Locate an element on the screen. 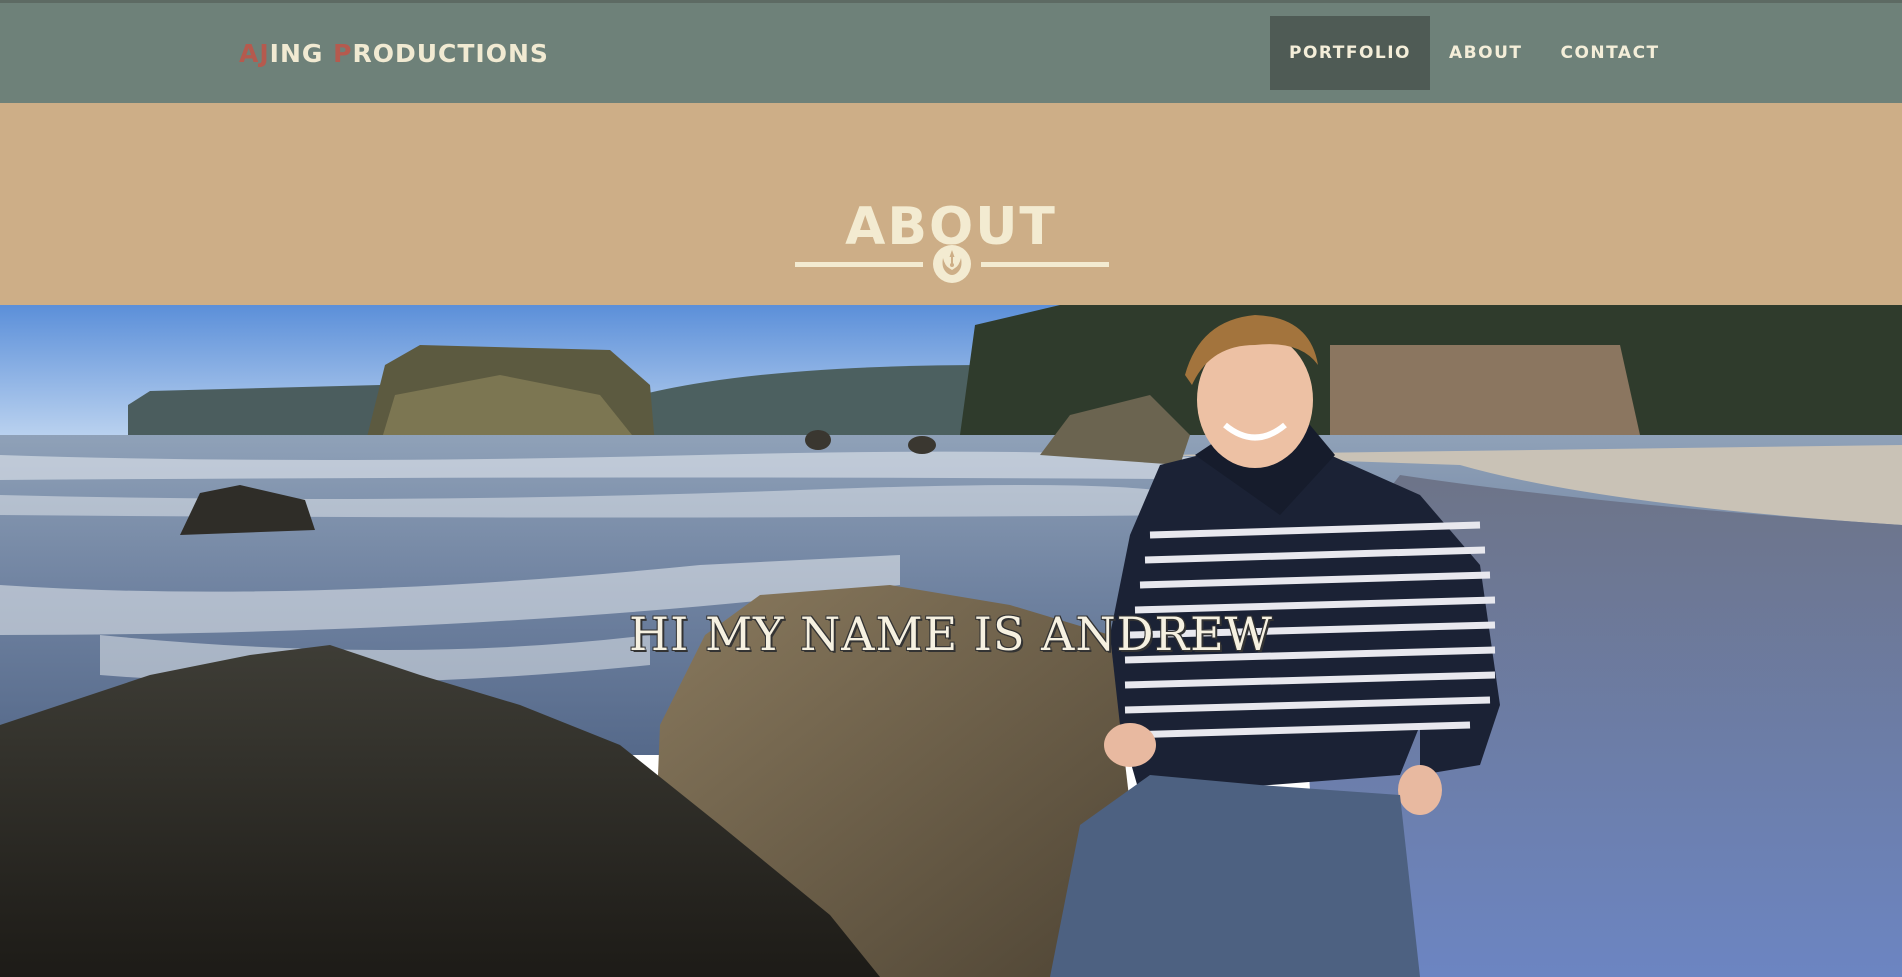 The image size is (1902, 977). main-nav: PORTFOLIO ABOUT CONTACT is located at coordinates (1474, 53).